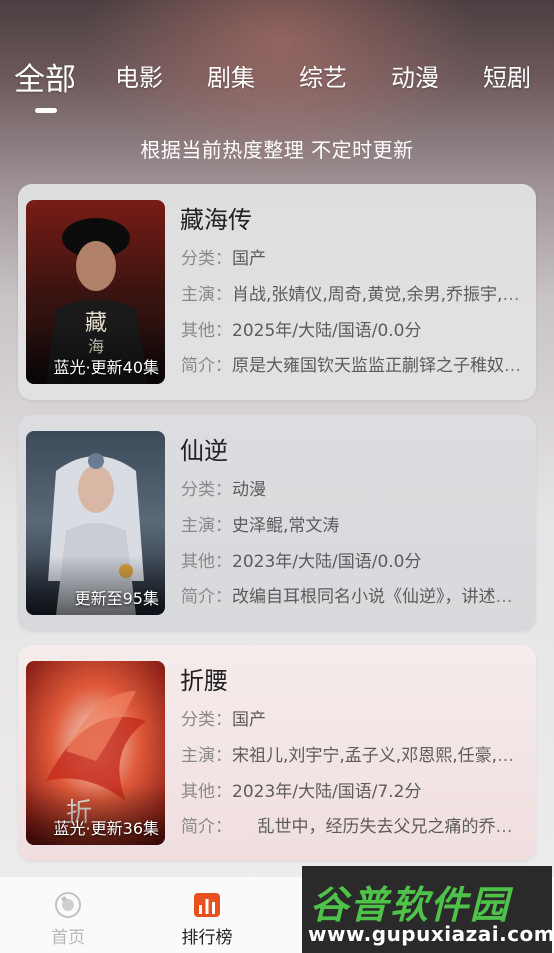 The height and width of the screenshot is (953, 554). What do you see at coordinates (415, 75) in the screenshot?
I see `tab-anime: 动漫` at bounding box center [415, 75].